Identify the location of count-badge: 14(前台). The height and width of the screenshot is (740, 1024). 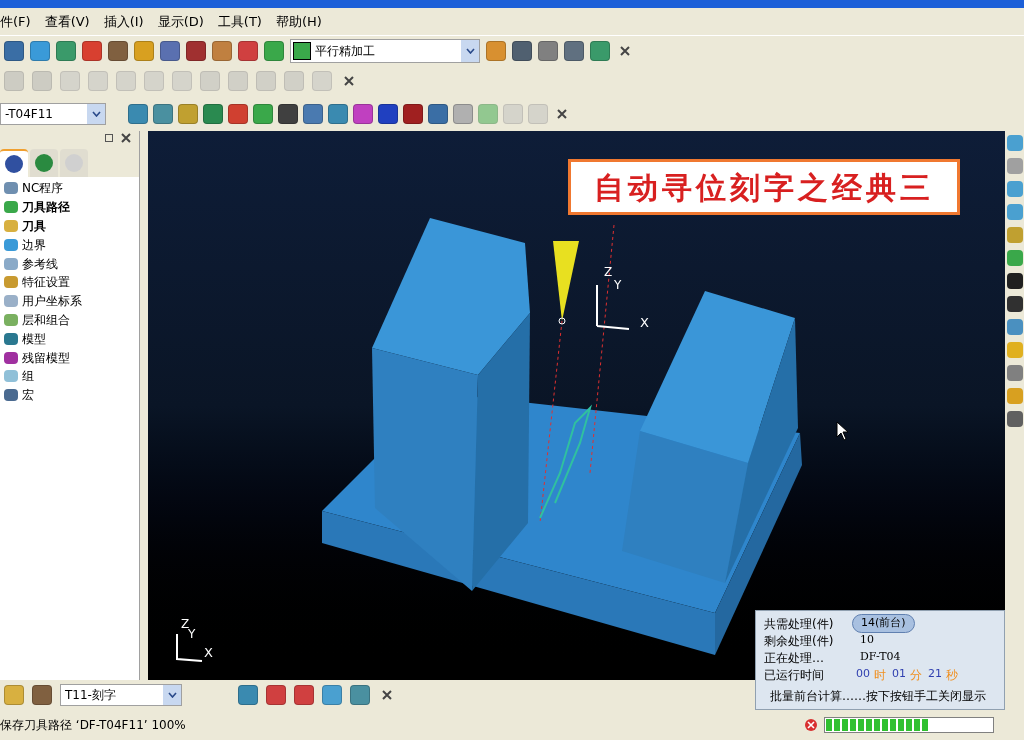
(883, 623).